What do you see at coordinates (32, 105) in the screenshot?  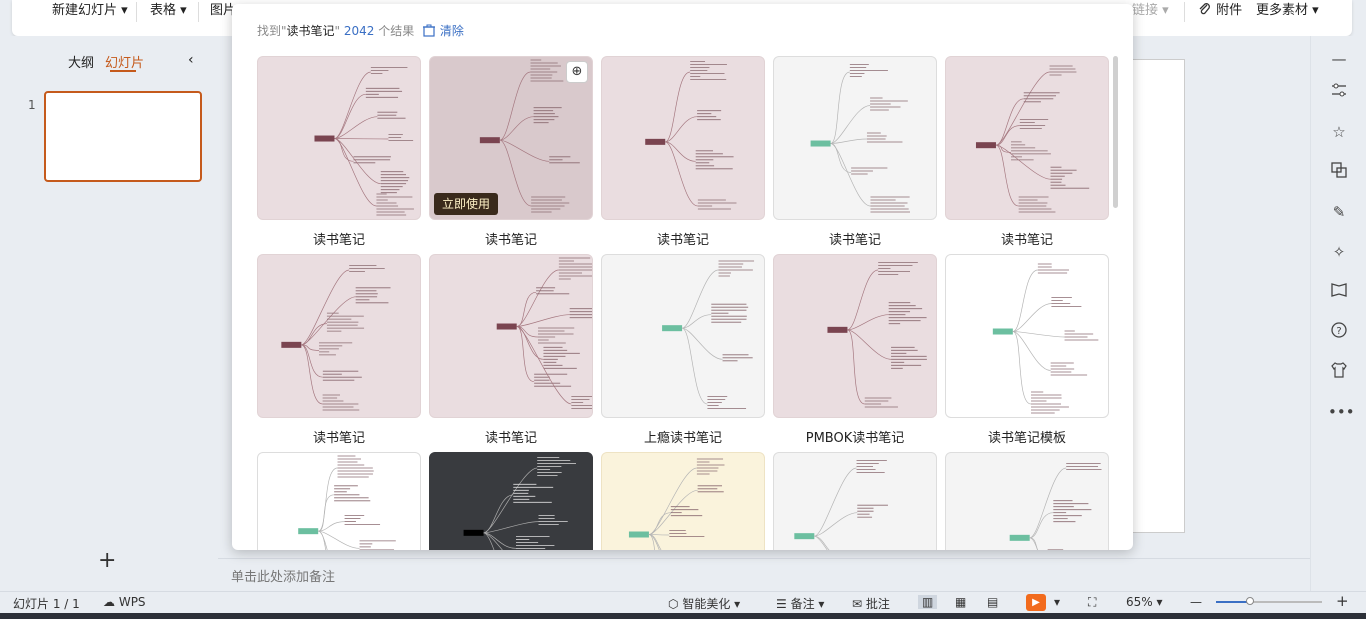 I see `slide-number: 1` at bounding box center [32, 105].